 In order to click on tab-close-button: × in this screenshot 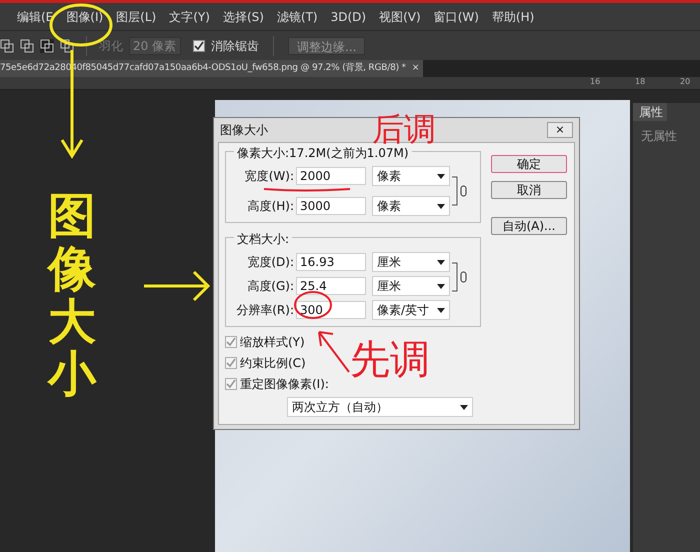, I will do `click(416, 69)`.